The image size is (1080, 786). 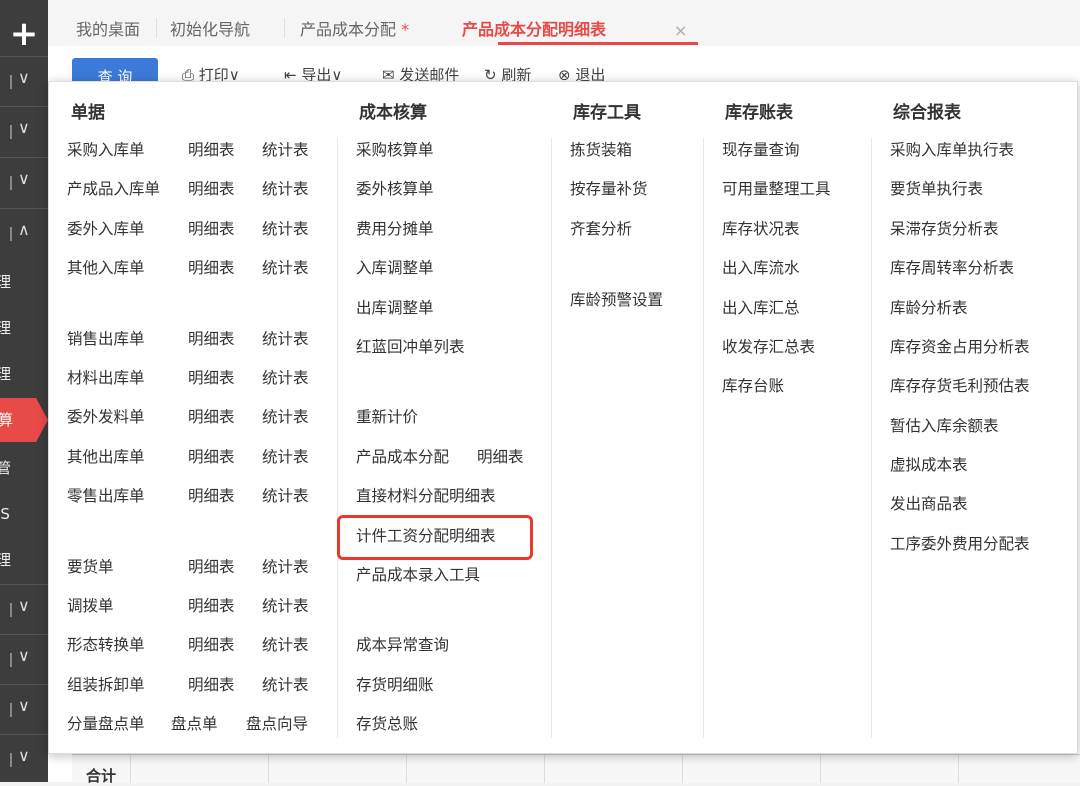 I want to click on sidebar-group-toggle: ∧, so click(x=24, y=233).